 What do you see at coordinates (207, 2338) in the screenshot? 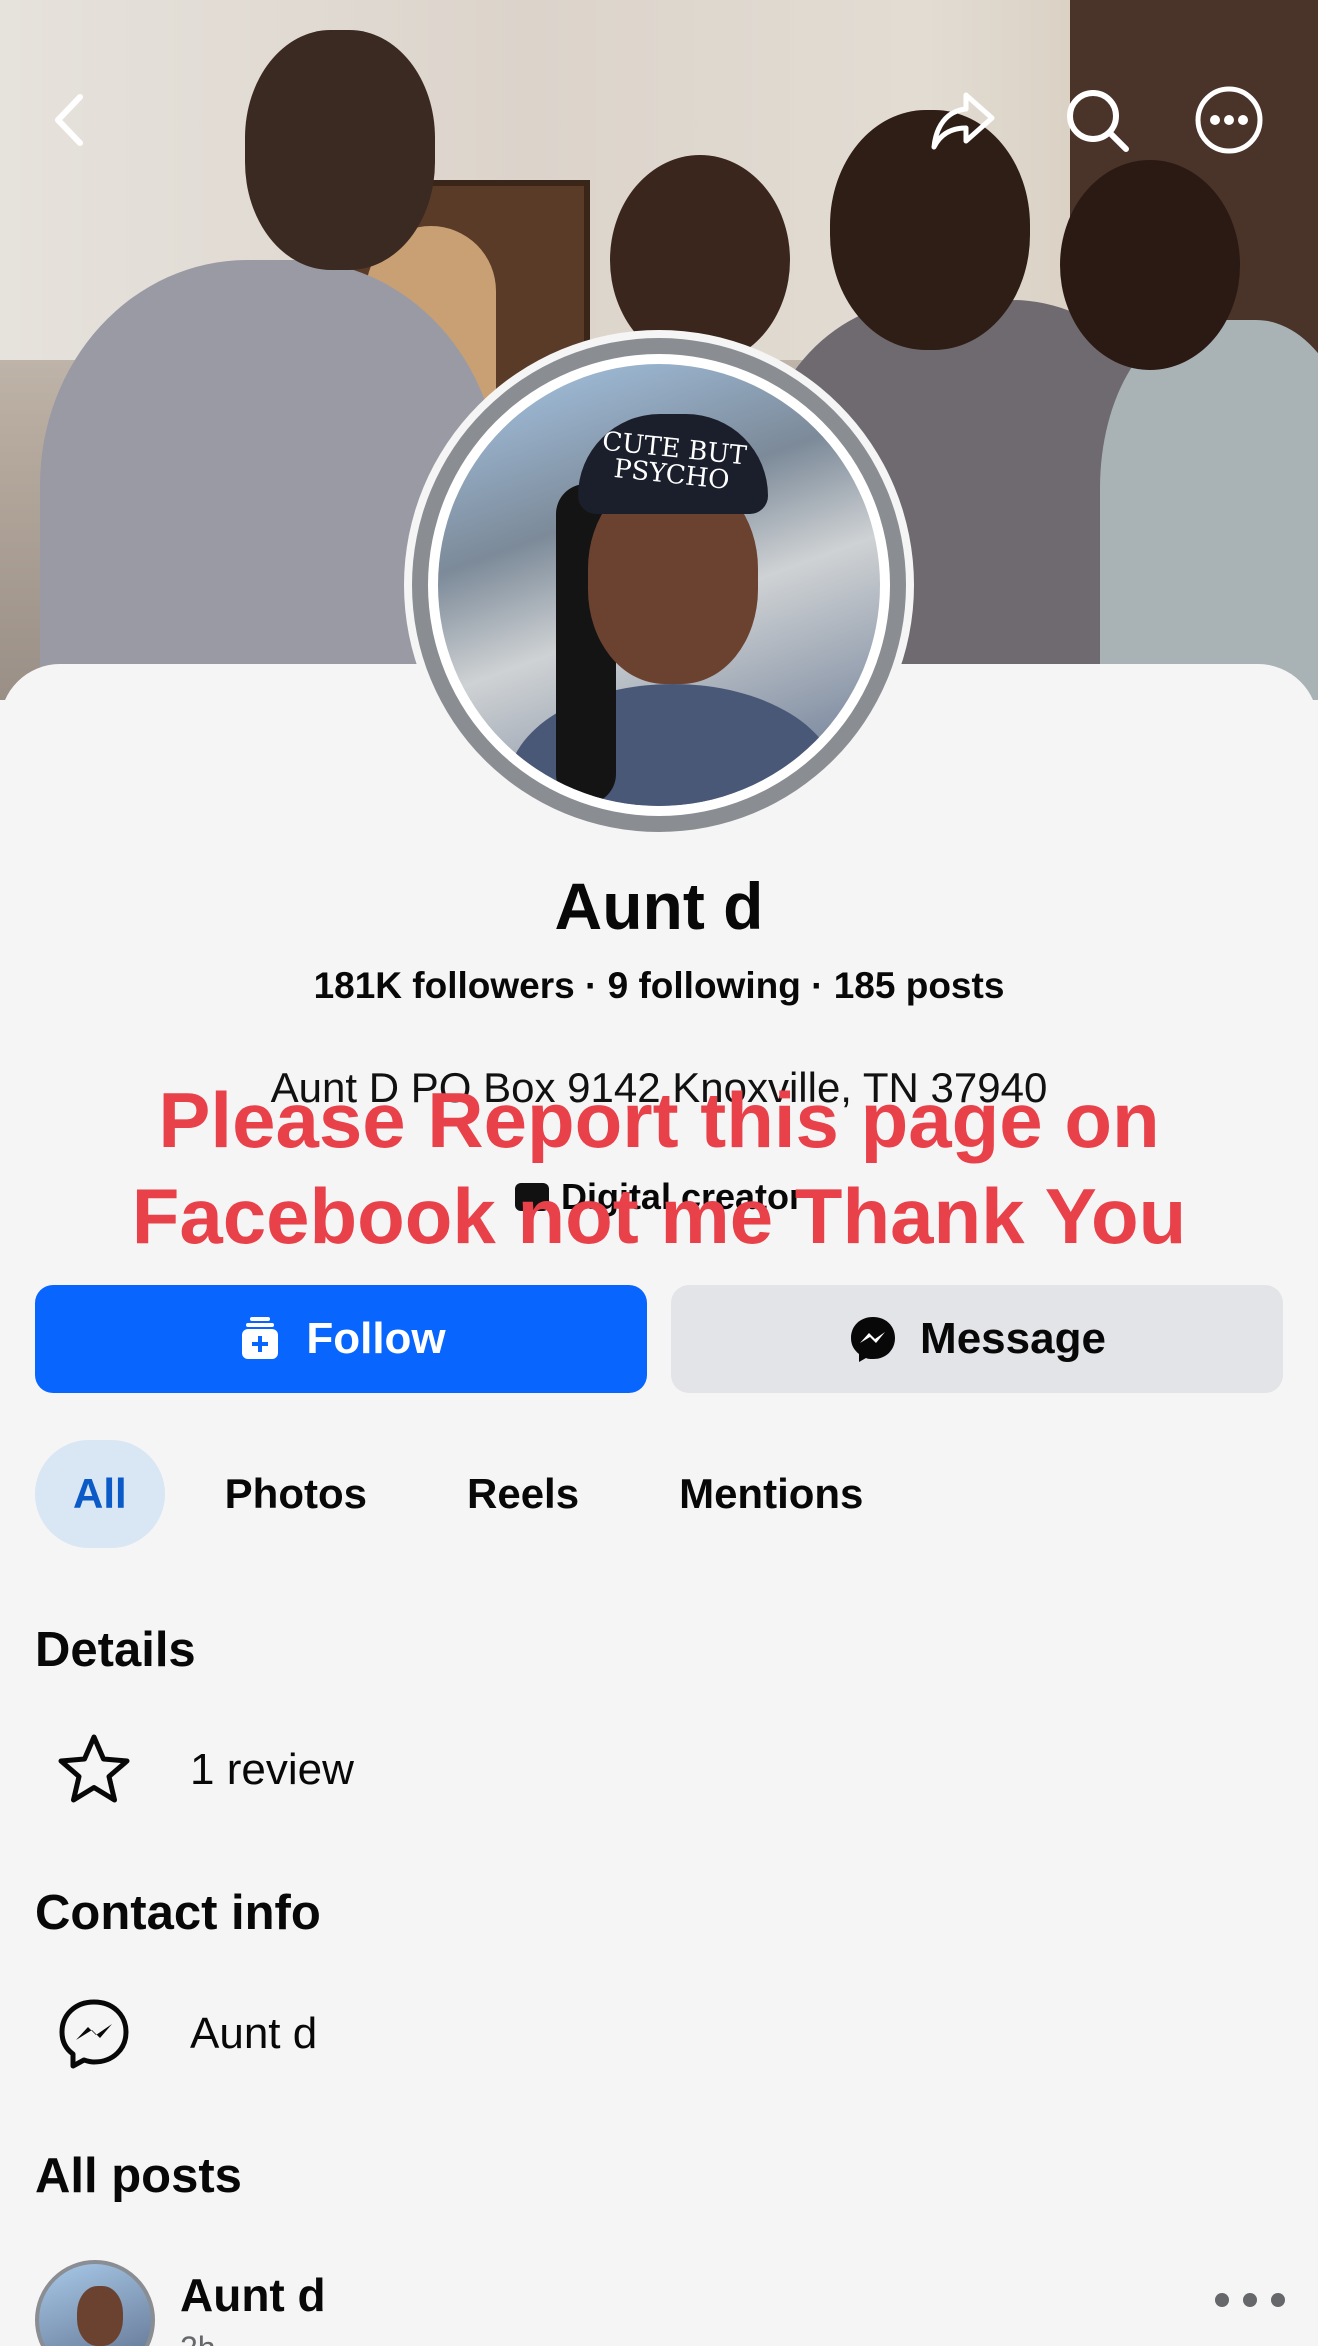
I see `post-timestamp: 2h ·` at bounding box center [207, 2338].